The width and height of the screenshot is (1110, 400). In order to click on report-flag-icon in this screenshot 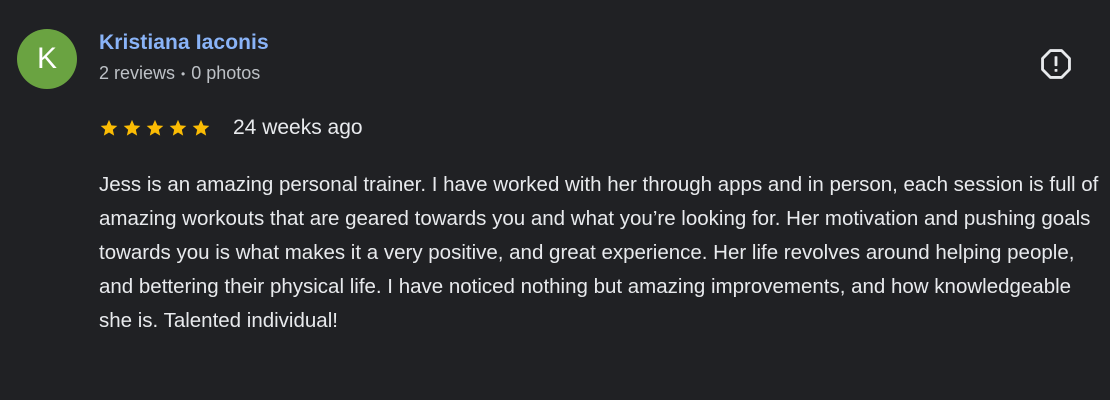, I will do `click(1056, 64)`.